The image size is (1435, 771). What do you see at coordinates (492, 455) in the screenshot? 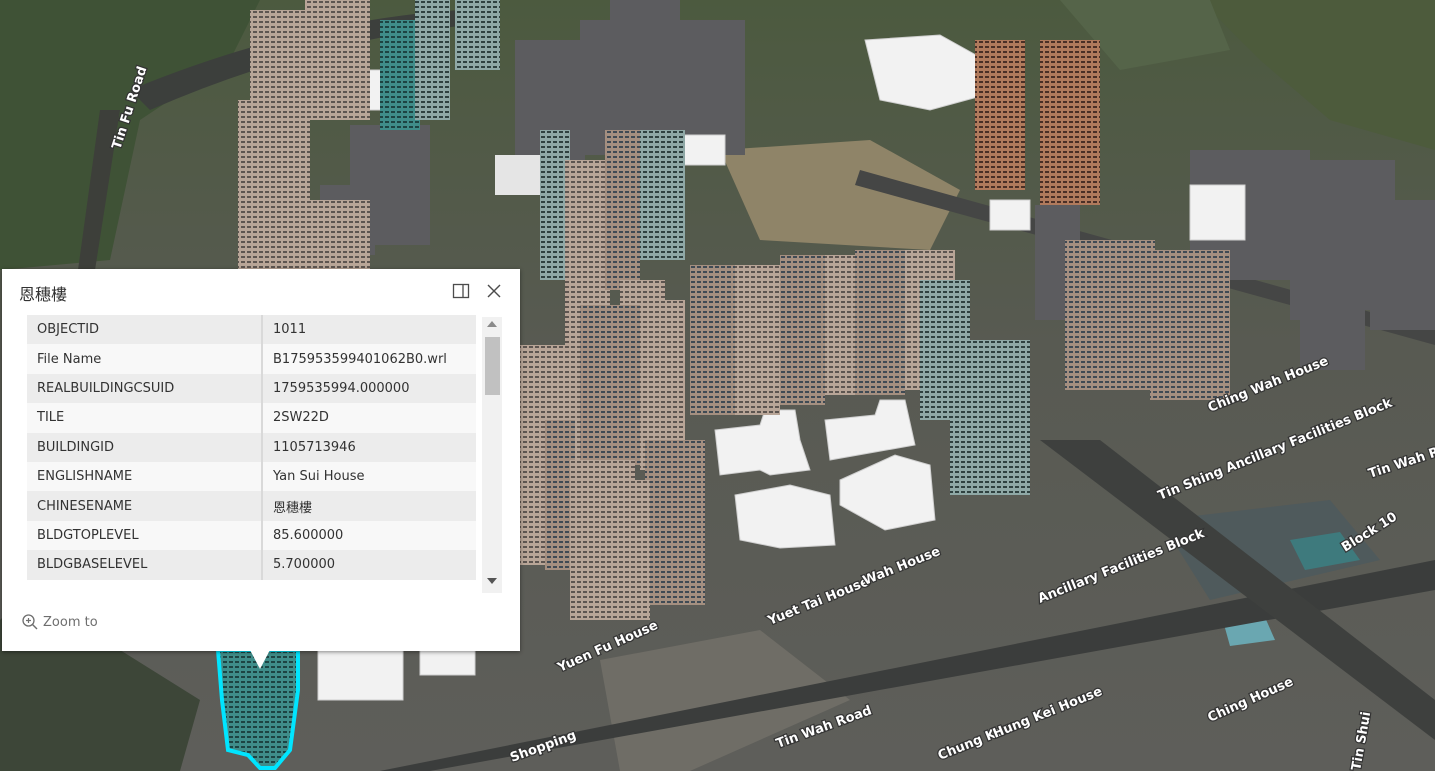
I see `attribute-scrollbar` at bounding box center [492, 455].